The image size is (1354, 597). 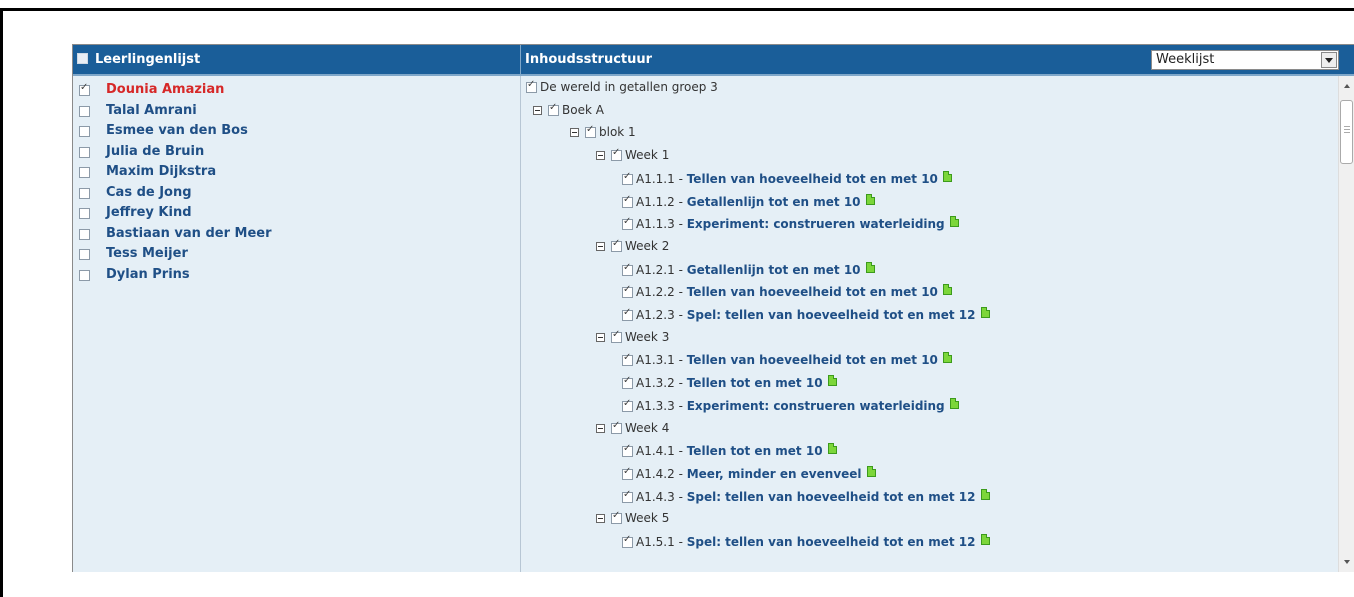 What do you see at coordinates (149, 212) in the screenshot?
I see `student-name: Jeffrey Kind` at bounding box center [149, 212].